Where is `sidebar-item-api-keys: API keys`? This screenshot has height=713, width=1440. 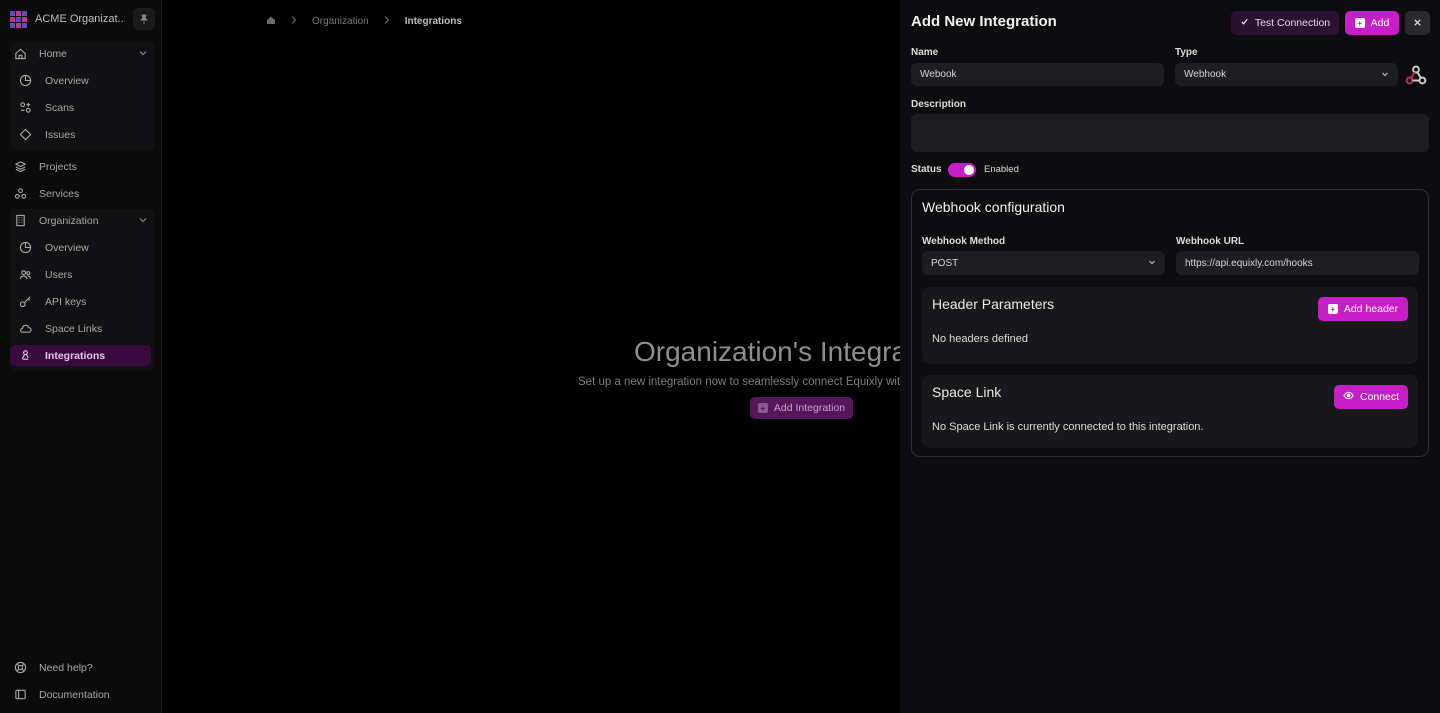 sidebar-item-api-keys: API keys is located at coordinates (80, 301).